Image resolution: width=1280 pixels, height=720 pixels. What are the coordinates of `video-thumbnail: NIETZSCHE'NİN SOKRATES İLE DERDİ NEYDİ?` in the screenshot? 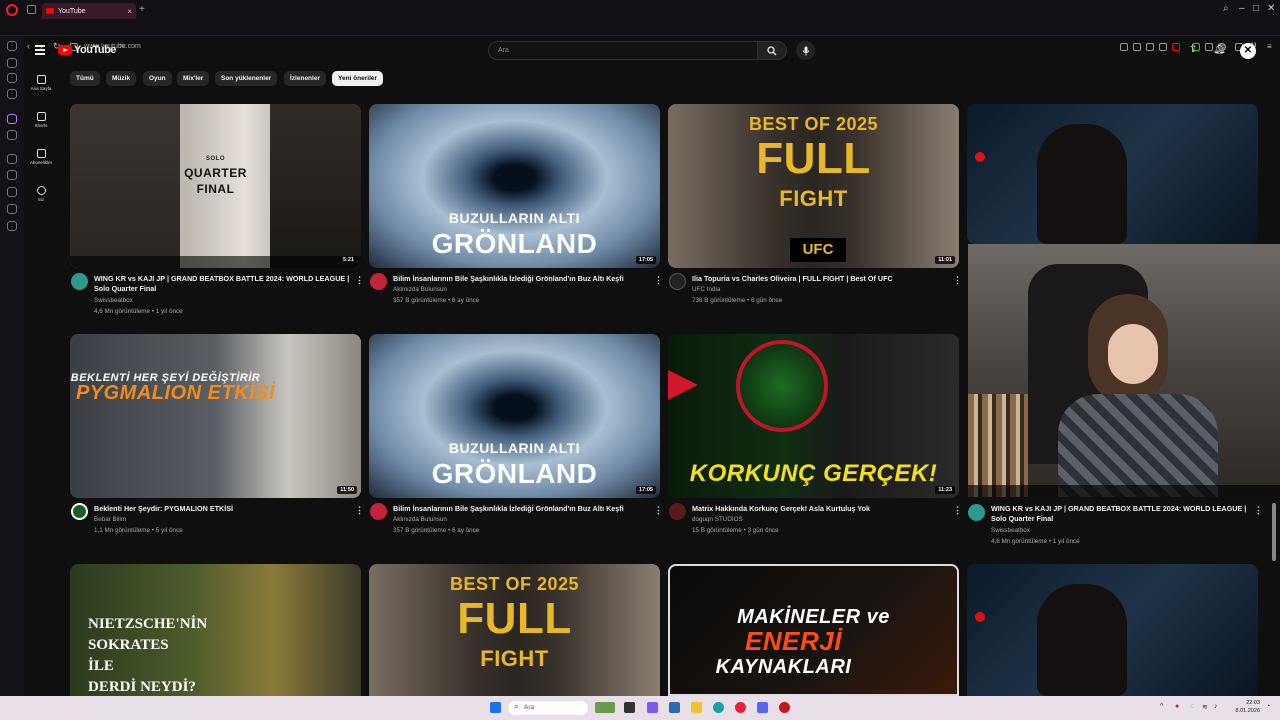 It's located at (215, 630).